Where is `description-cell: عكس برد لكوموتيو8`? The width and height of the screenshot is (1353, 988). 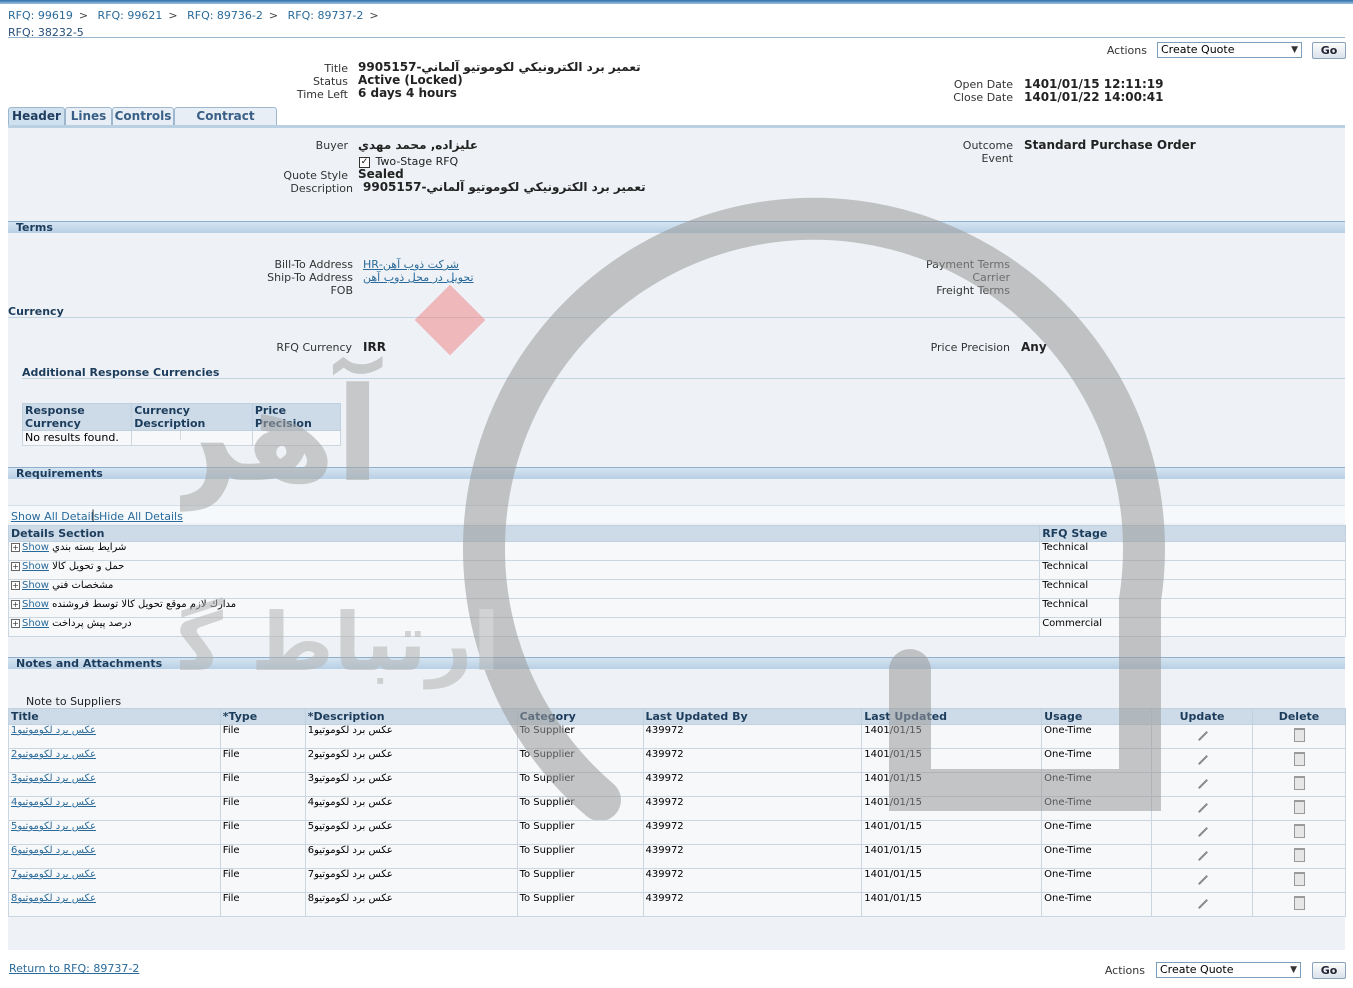 description-cell: عكس برد لكوموتيو8 is located at coordinates (411, 904).